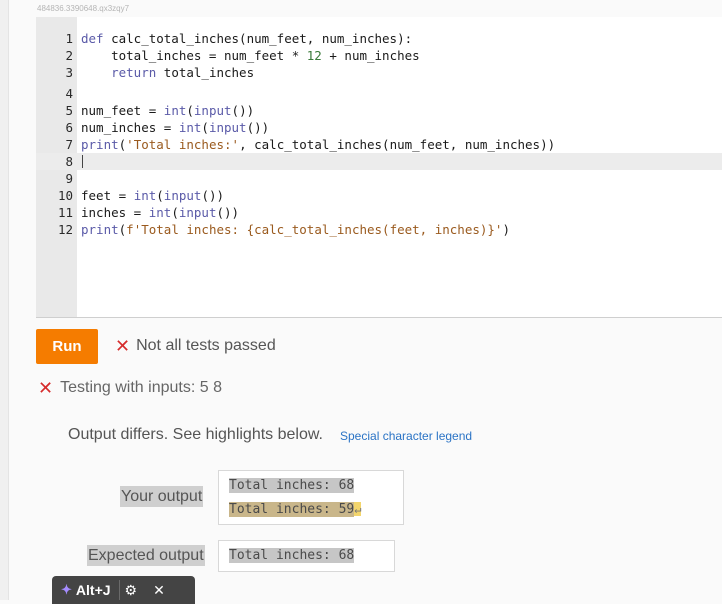  Describe the element at coordinates (195, 434) in the screenshot. I see `output-differs-text: Output differs. See highlights below.` at that location.